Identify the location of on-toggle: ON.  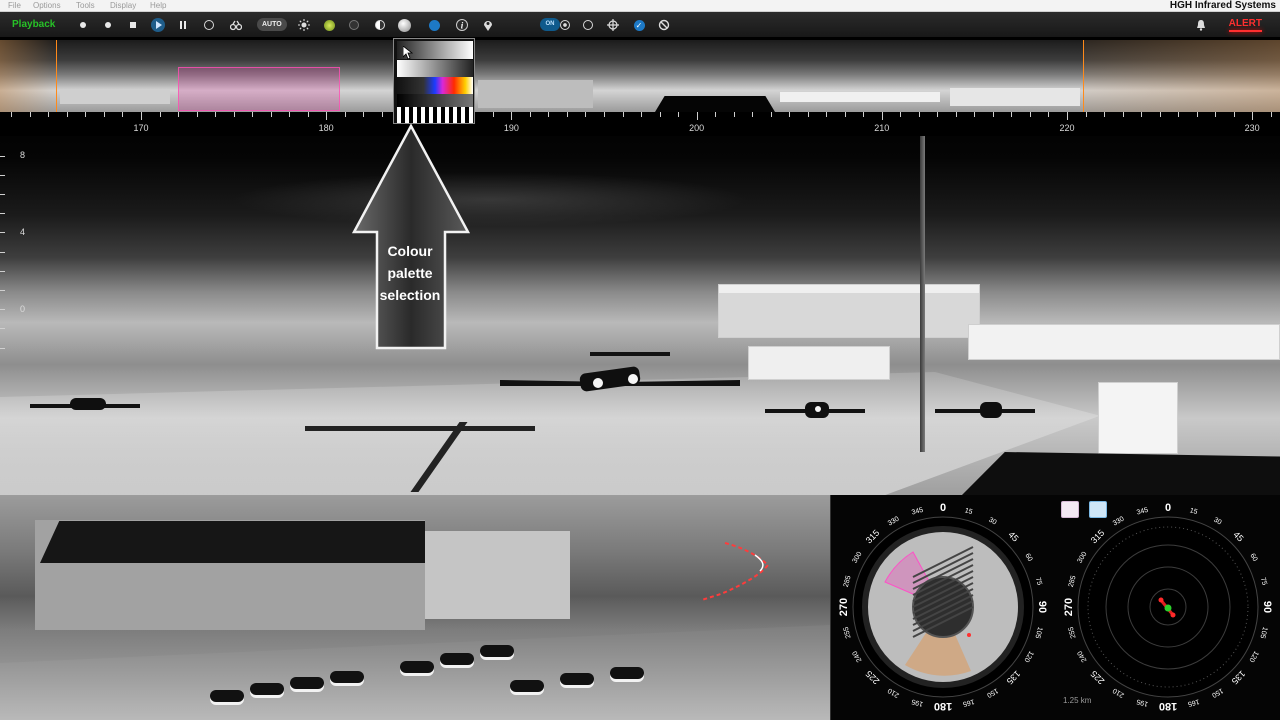
(550, 24).